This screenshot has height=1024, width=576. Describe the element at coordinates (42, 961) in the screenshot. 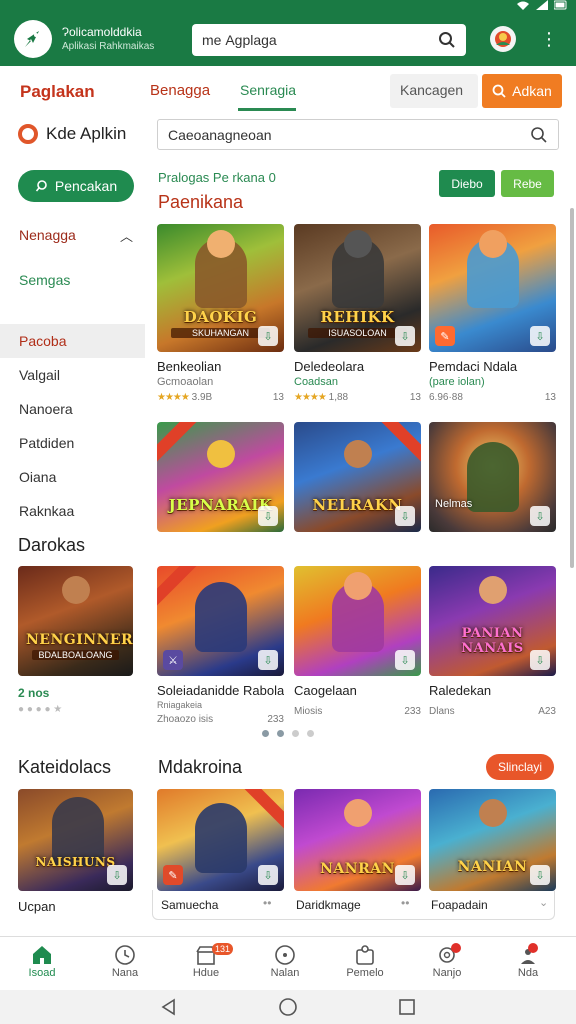

I see `nav-item-home: Isoad` at that location.